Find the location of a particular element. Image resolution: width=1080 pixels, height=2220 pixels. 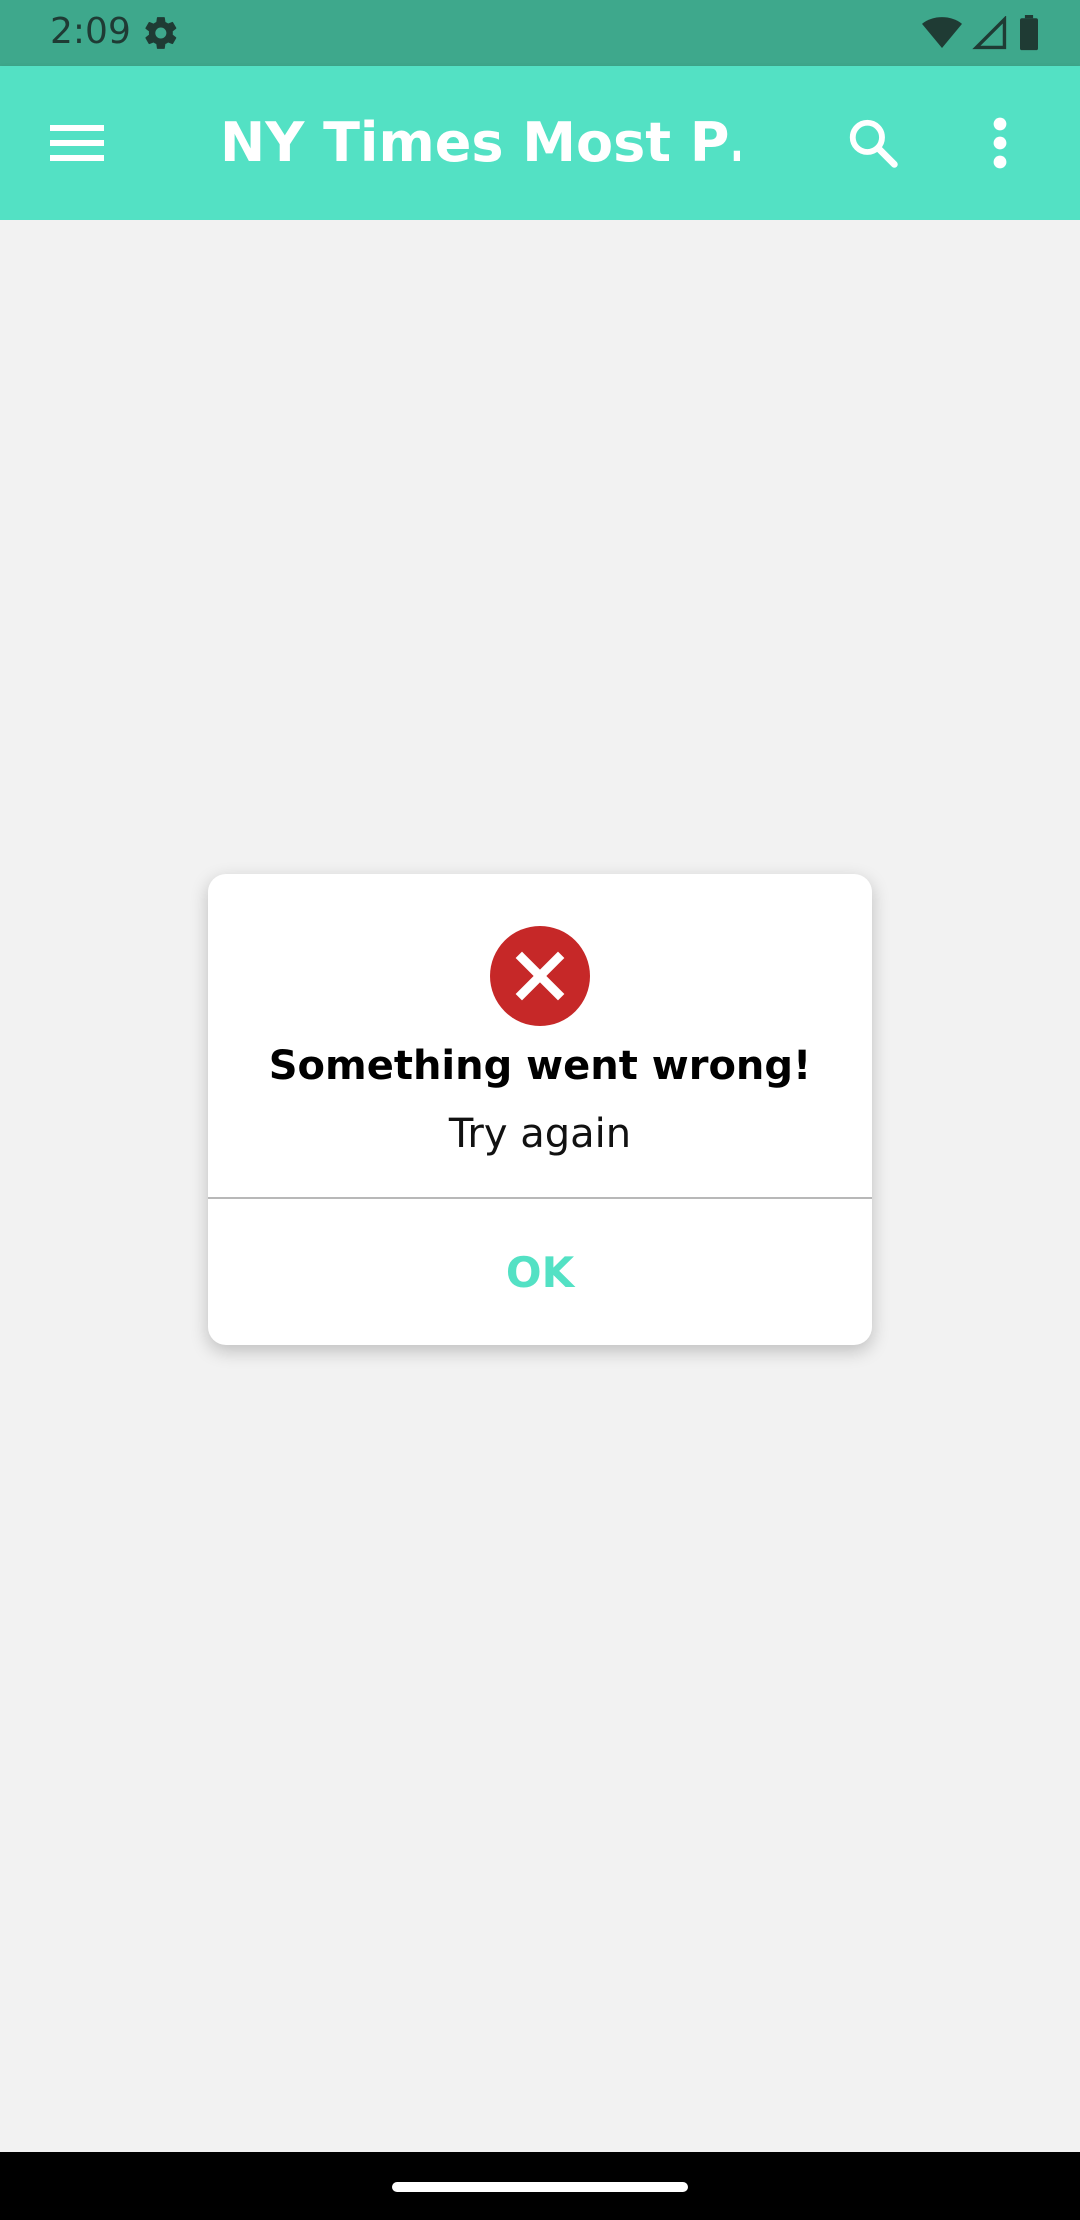

battery-icon is located at coordinates (1029, 33).